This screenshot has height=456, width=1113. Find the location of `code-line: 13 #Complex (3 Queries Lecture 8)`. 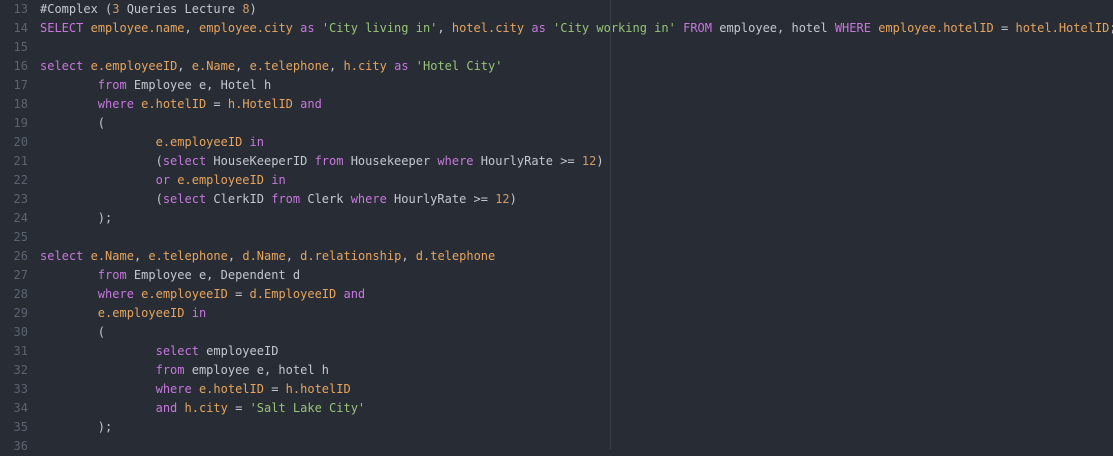

code-line: 13 #Complex (3 Queries Lecture 8) is located at coordinates (556, 9).